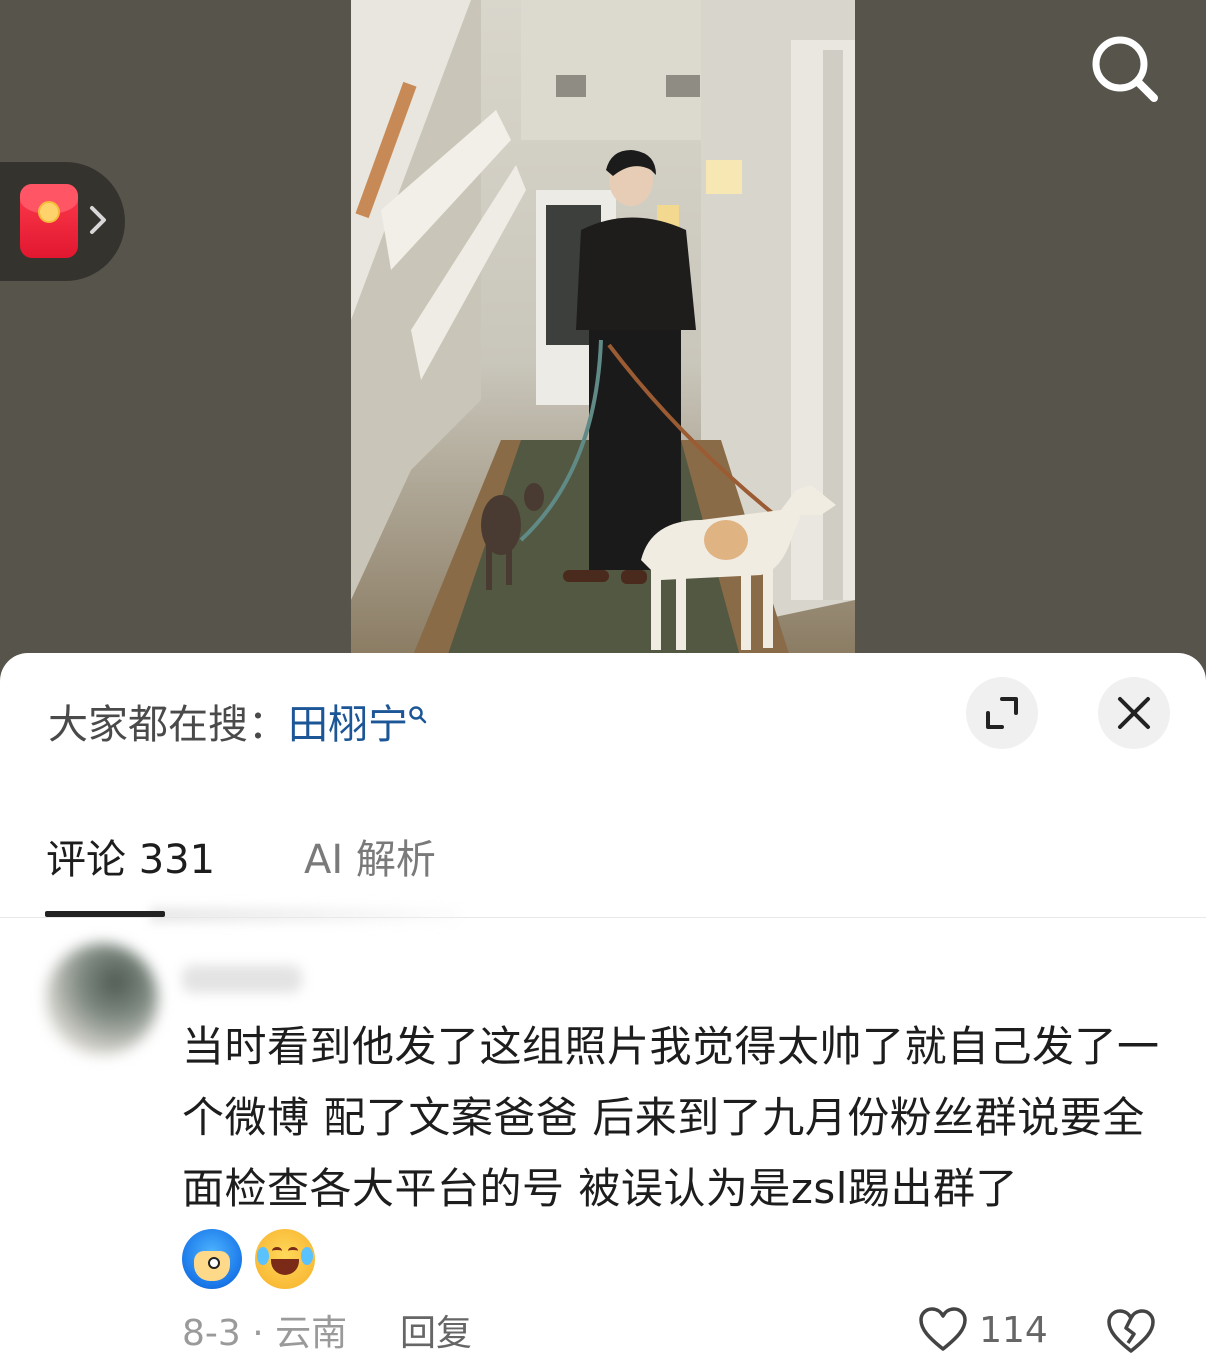  I want to click on comment-tabs: 评论 331 AI 解析, so click(603, 873).